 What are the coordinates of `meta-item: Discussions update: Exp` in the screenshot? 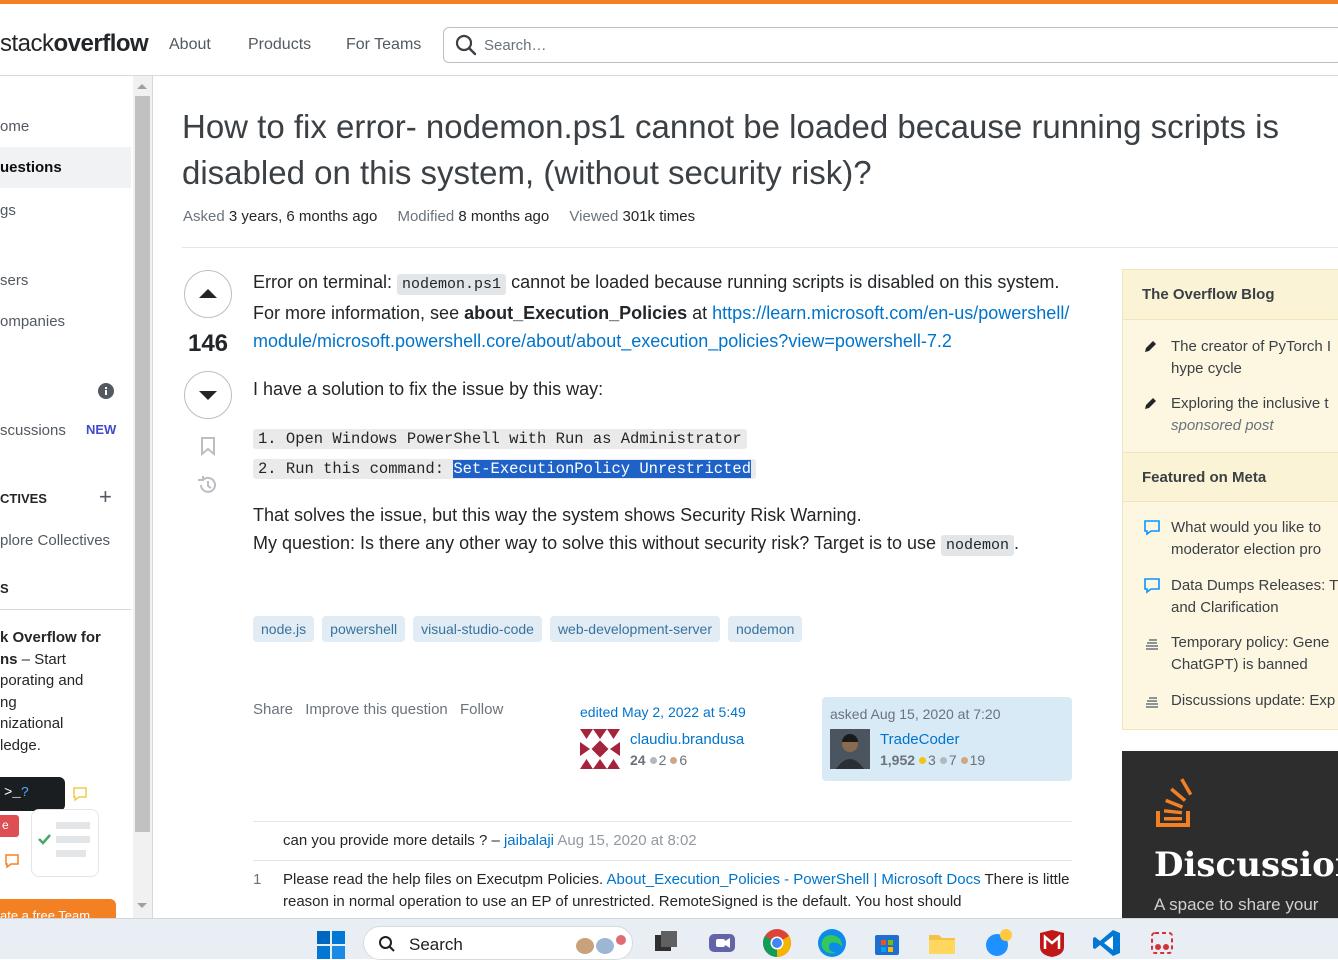 It's located at (1253, 701).